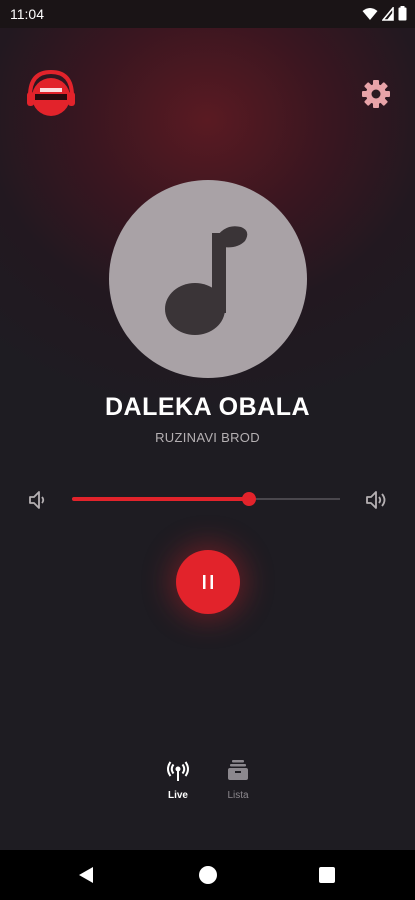 This screenshot has width=415, height=900. What do you see at coordinates (178, 771) in the screenshot?
I see `broadcast-icon` at bounding box center [178, 771].